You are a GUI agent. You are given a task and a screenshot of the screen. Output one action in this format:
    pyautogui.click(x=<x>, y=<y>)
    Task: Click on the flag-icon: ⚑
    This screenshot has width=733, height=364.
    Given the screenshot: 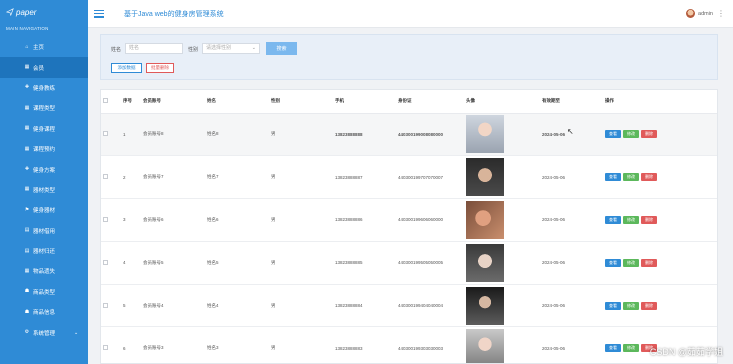 What is the action you would take?
    pyautogui.click(x=27, y=209)
    